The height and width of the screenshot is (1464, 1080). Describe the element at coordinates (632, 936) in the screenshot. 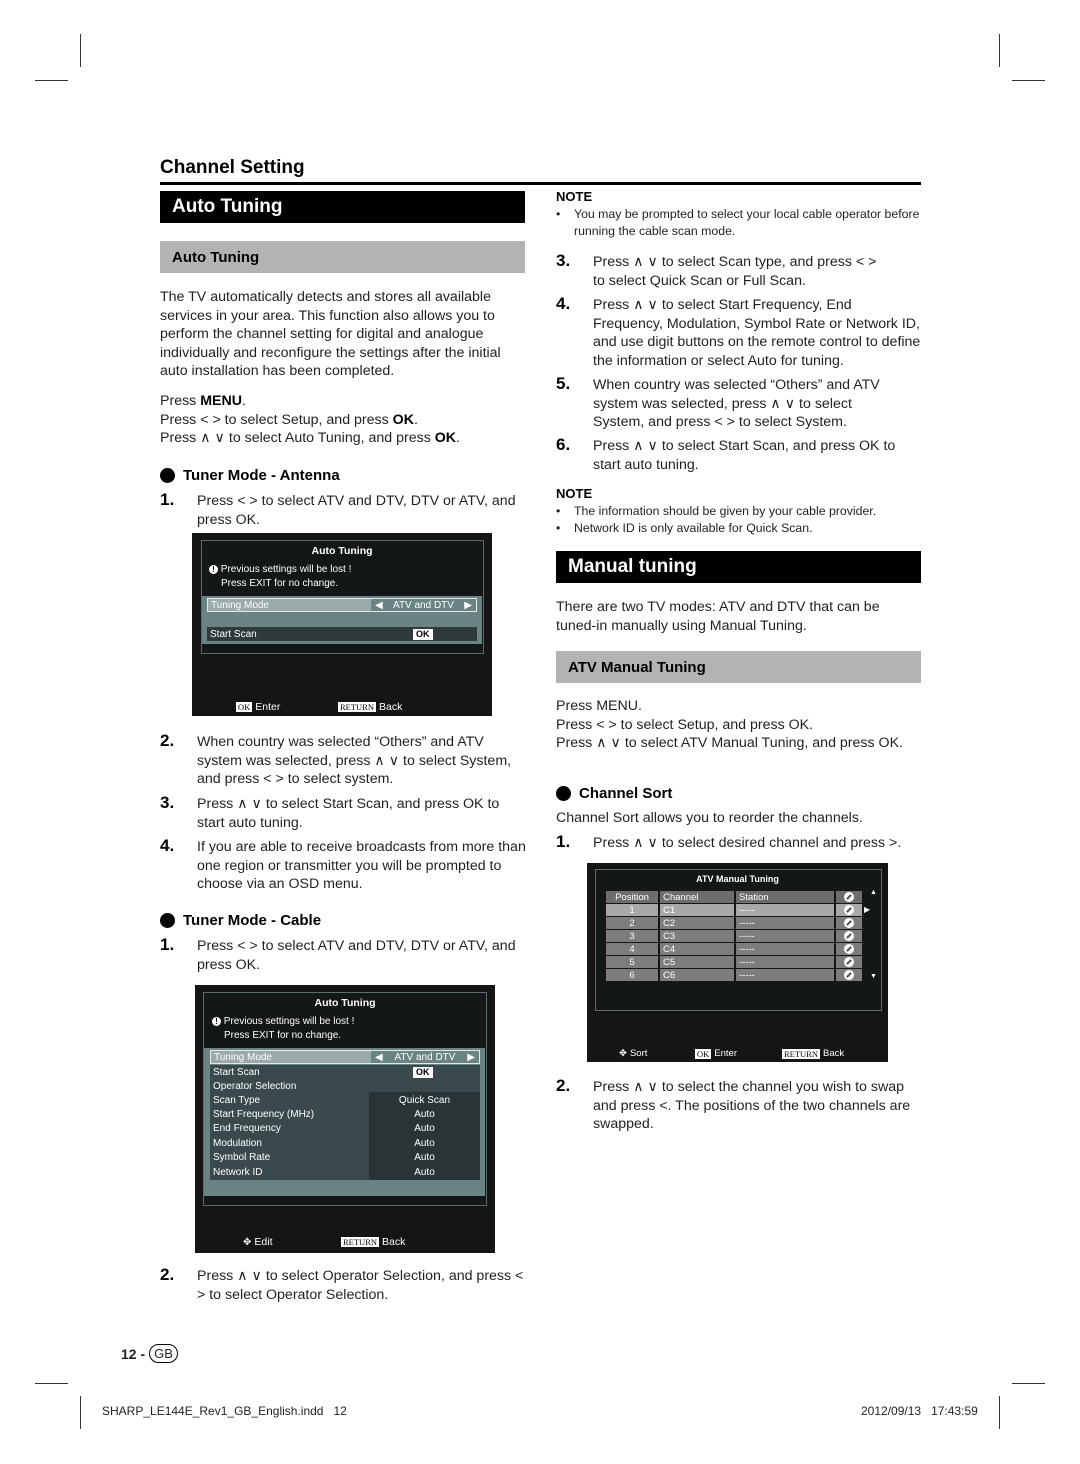

I see `cell-position: 3` at that location.